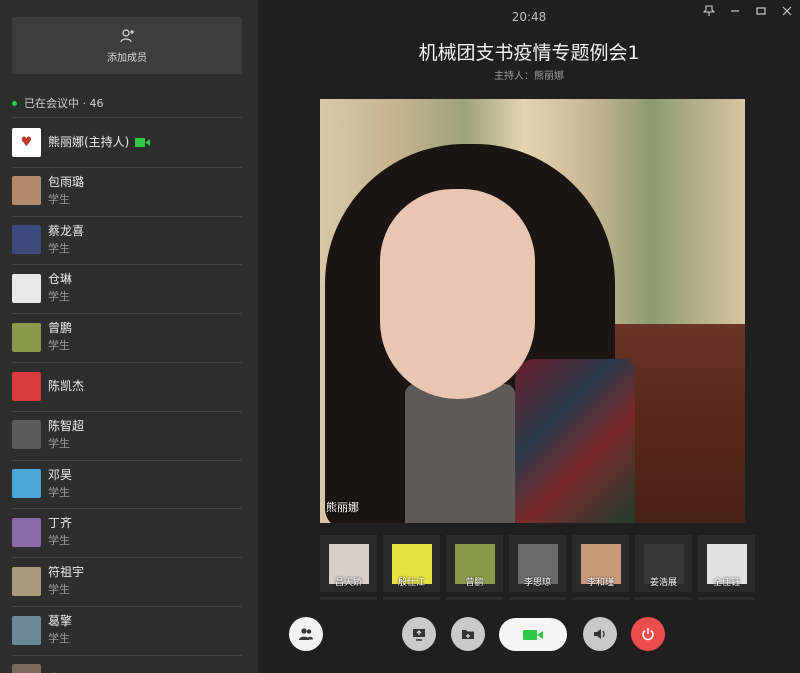  I want to click on camera-toggle-button, so click(533, 634).